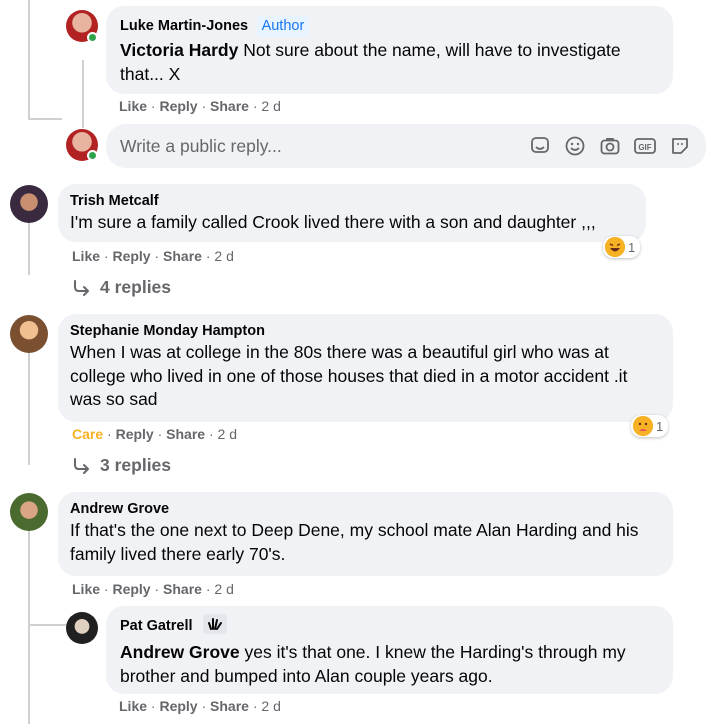  I want to click on mention-link: Andrew Grove, so click(180, 652).